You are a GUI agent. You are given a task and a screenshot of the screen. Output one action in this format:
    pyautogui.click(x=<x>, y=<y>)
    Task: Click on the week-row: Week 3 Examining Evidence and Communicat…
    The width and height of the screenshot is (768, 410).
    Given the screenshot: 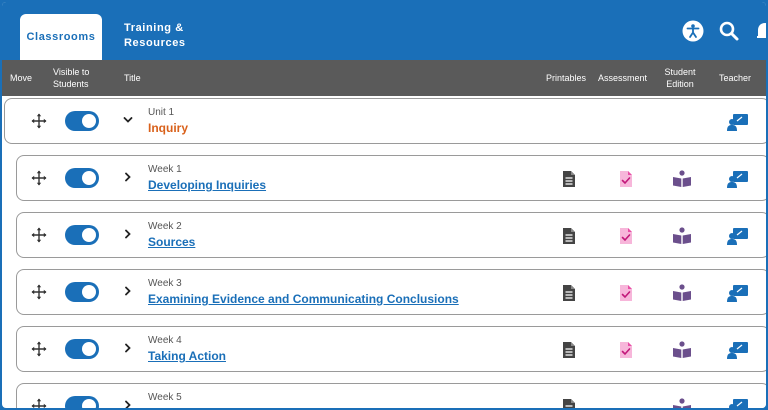 What is the action you would take?
    pyautogui.click(x=391, y=292)
    